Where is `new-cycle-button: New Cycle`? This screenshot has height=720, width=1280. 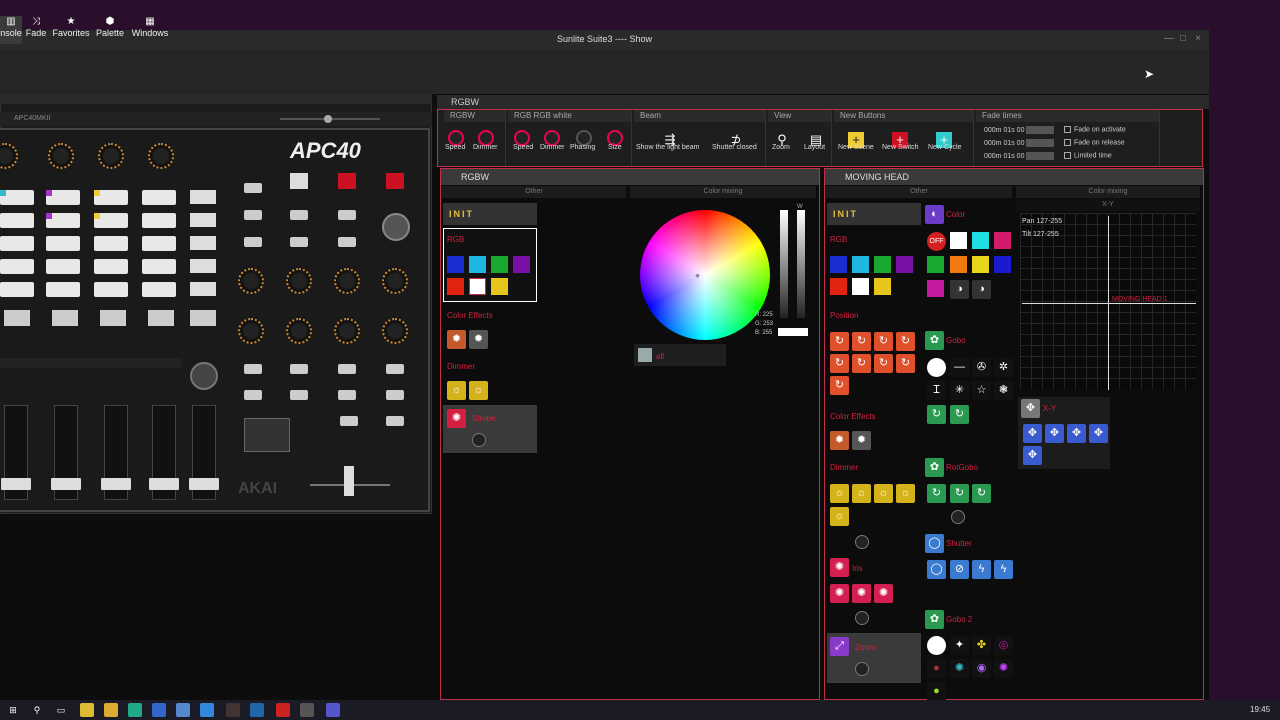 new-cycle-button: New Cycle is located at coordinates (944, 147).